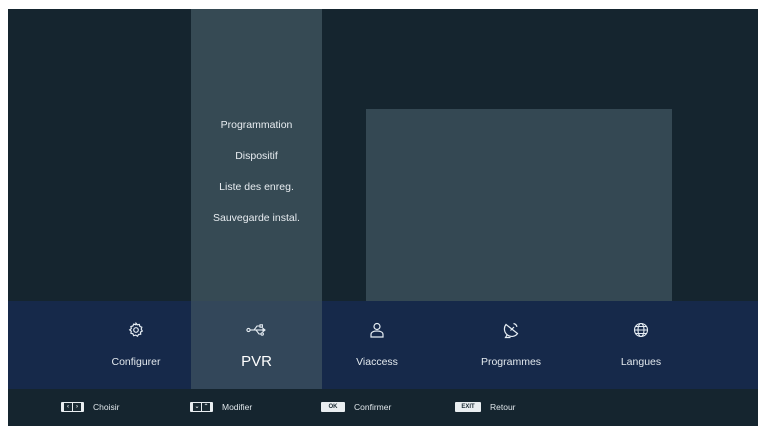  I want to click on menu-item-programmes: Programmes, so click(511, 345).